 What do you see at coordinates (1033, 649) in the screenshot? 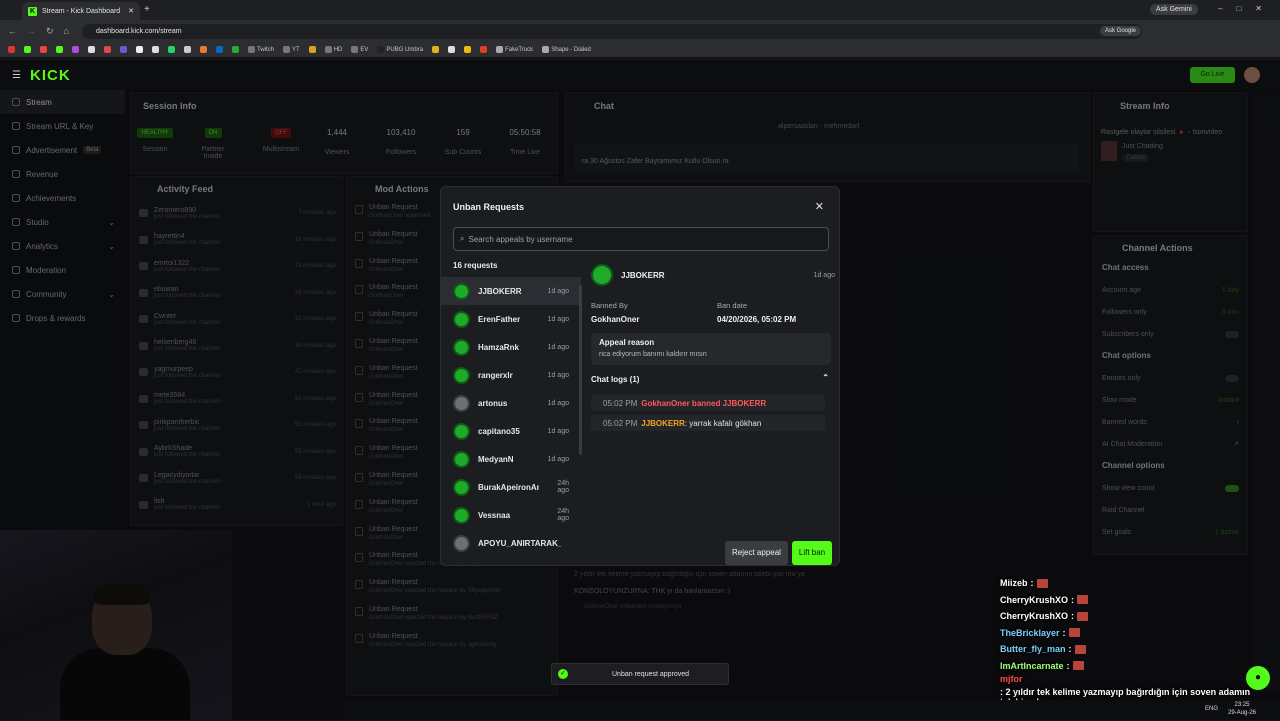
I see `overlay-chat-username: Butter_fly_man` at bounding box center [1033, 649].